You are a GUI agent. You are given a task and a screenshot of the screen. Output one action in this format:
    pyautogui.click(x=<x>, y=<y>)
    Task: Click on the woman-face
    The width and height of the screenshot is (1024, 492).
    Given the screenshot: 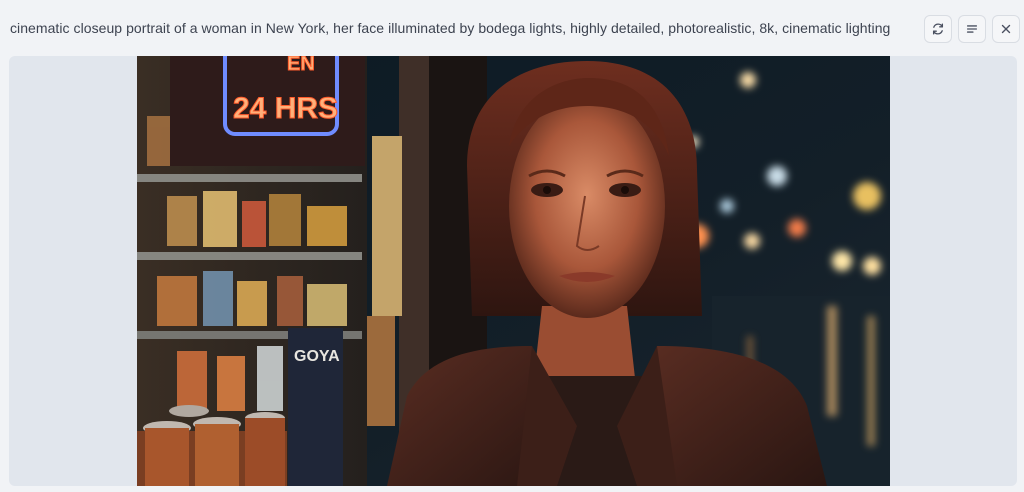 What is the action you would take?
    pyautogui.click(x=587, y=206)
    